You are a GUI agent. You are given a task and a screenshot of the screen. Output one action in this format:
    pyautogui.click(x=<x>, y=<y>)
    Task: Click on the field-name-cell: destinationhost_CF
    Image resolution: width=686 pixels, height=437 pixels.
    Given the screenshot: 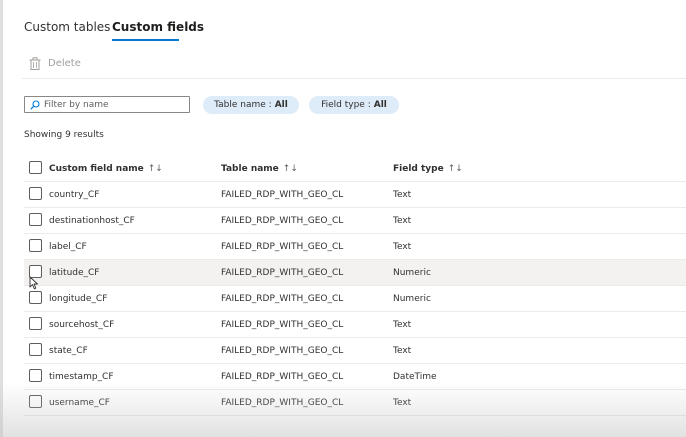 What is the action you would take?
    pyautogui.click(x=92, y=221)
    